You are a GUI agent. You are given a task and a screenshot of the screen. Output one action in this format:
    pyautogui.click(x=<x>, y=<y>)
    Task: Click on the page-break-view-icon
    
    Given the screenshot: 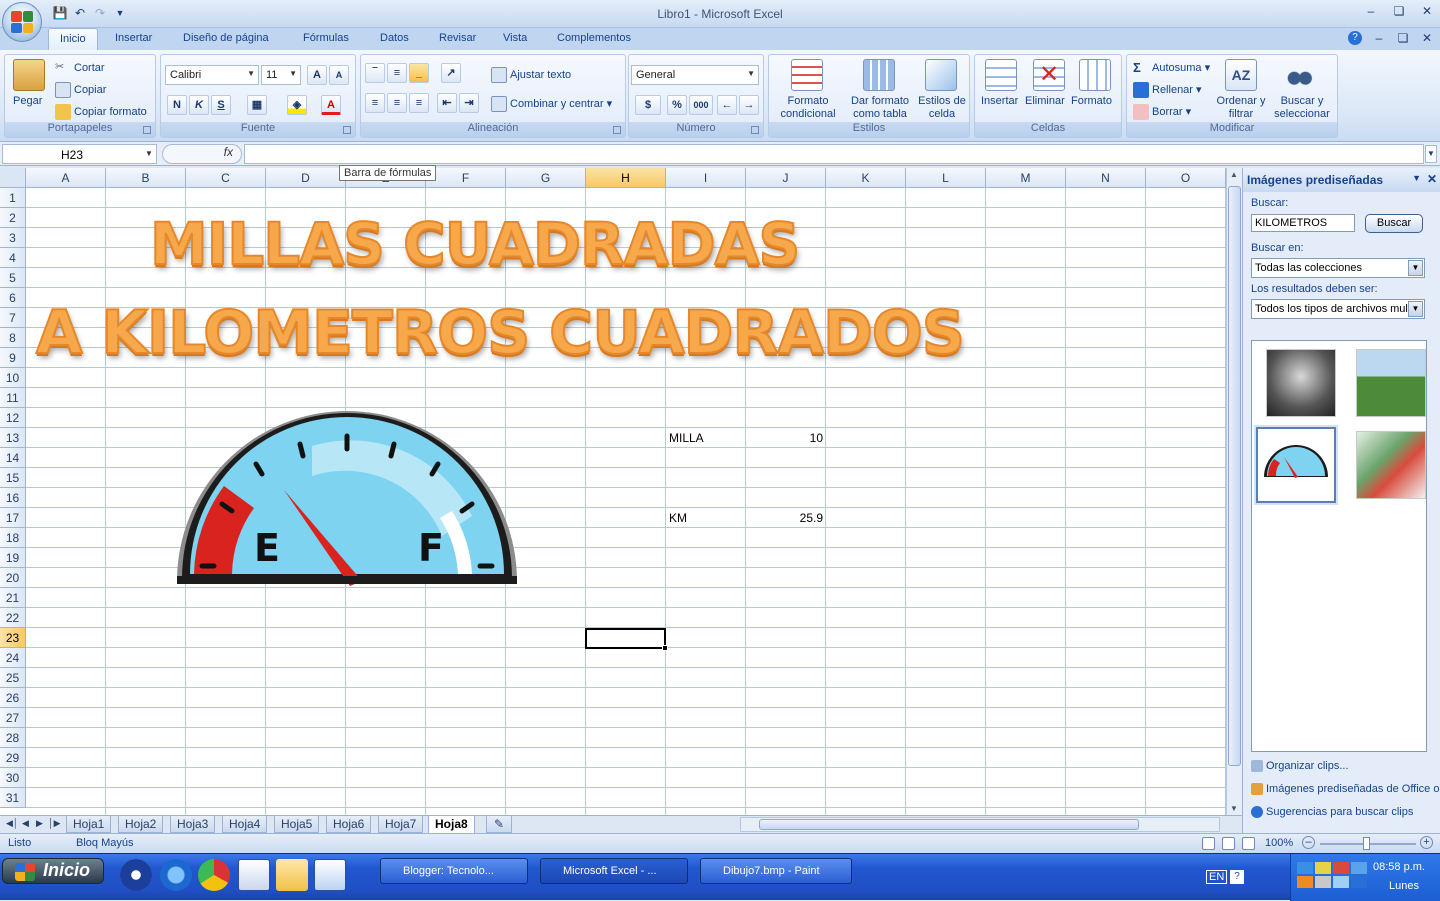 What is the action you would take?
    pyautogui.click(x=1248, y=843)
    